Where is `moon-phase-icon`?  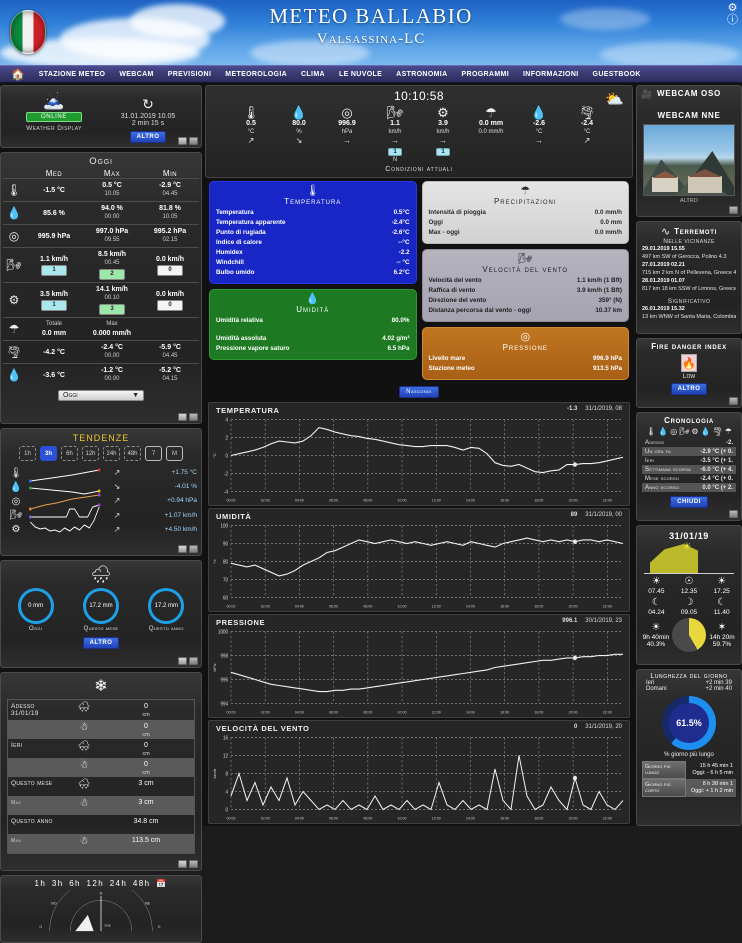 moon-phase-icon is located at coordinates (689, 635).